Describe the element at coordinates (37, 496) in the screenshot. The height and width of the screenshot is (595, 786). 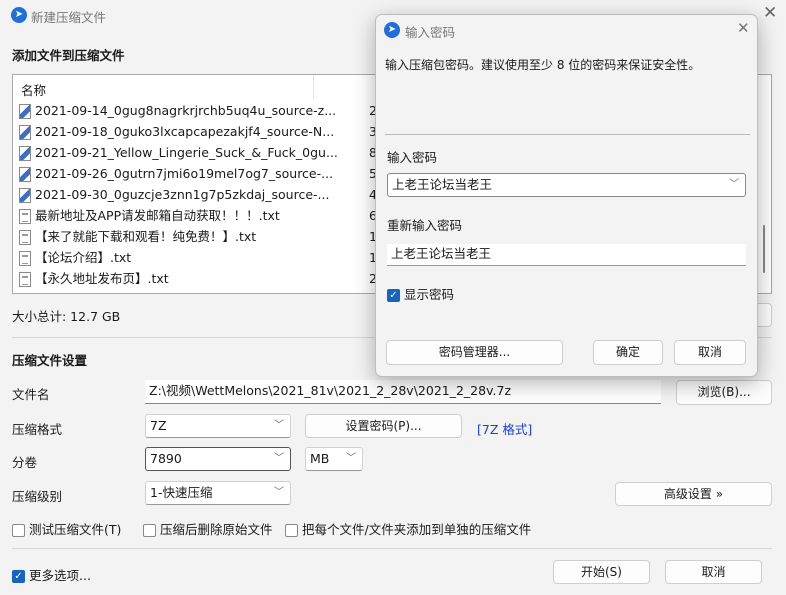
I see `level-label: 压缩级别` at that location.